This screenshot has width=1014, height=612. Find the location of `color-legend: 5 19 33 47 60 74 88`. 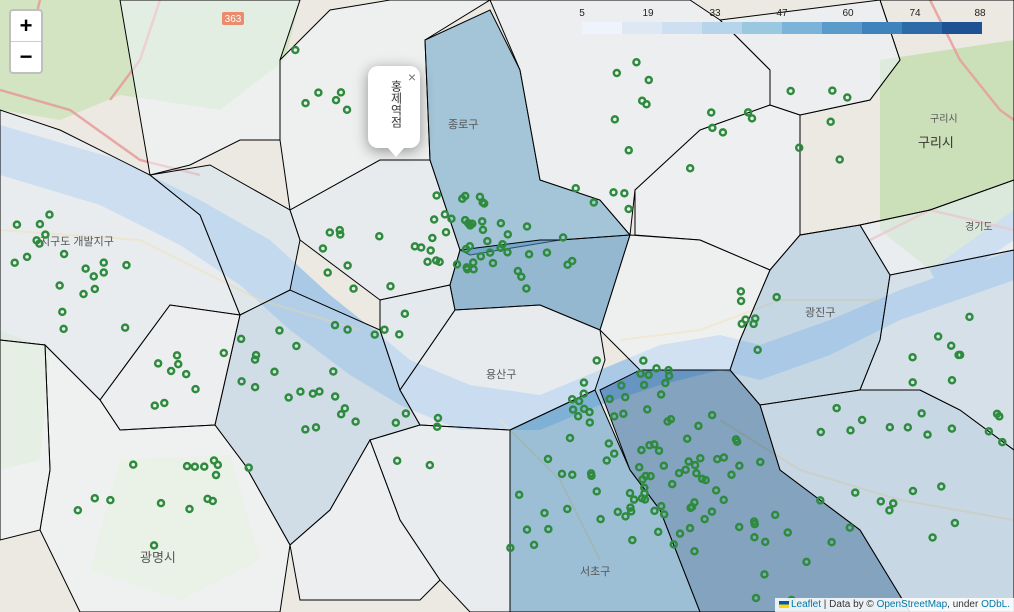

color-legend: 5 19 33 47 60 74 88 is located at coordinates (782, 22).